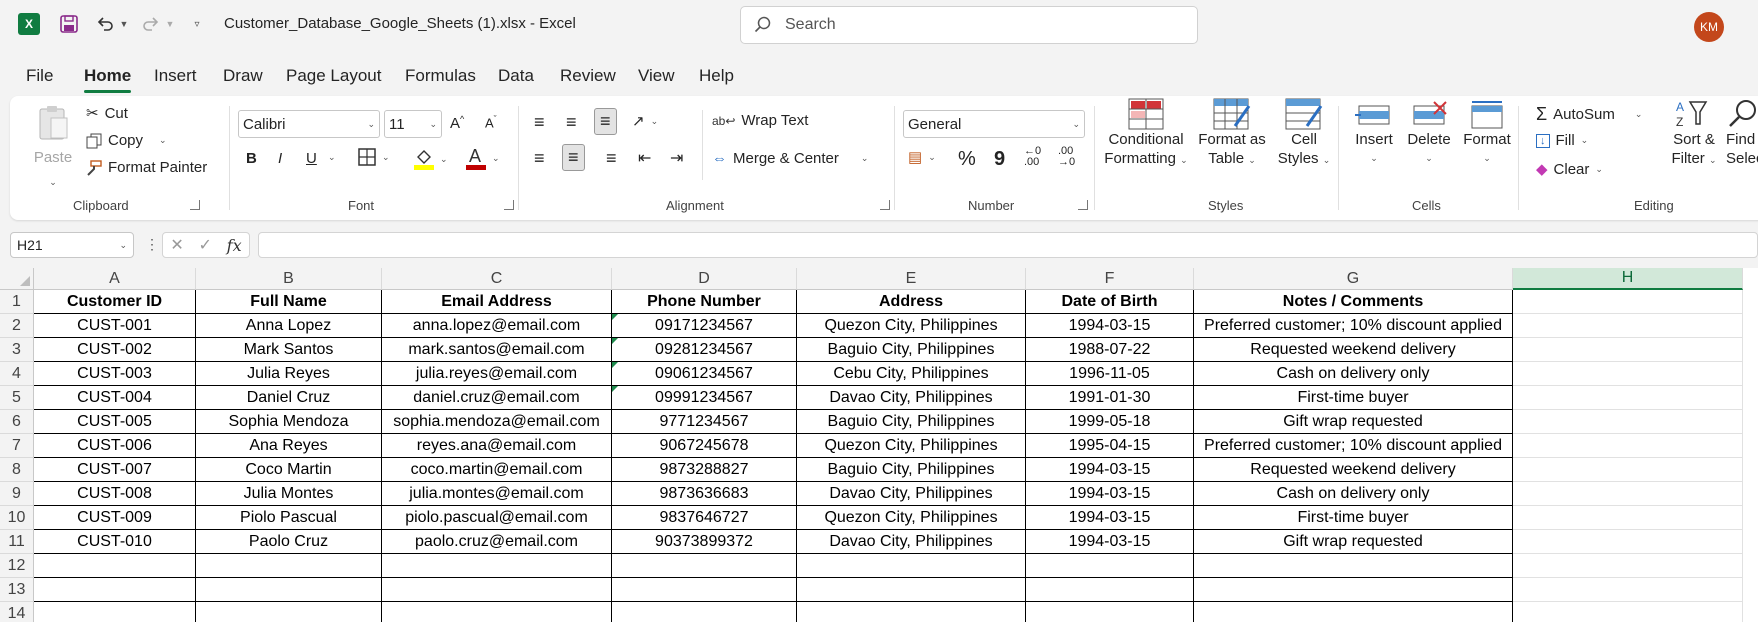  I want to click on tab-view: View, so click(656, 76).